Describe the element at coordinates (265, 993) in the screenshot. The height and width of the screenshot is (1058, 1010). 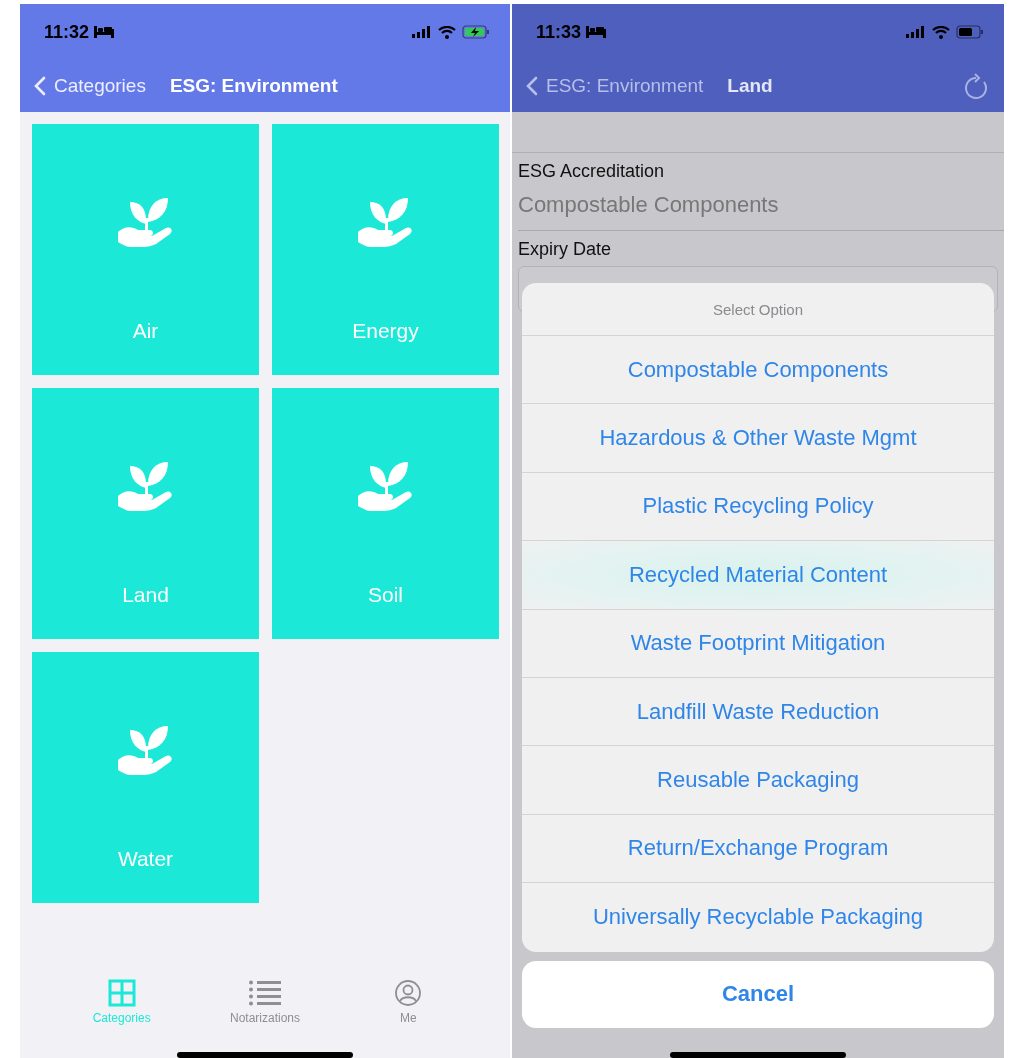
I see `list-icon` at that location.